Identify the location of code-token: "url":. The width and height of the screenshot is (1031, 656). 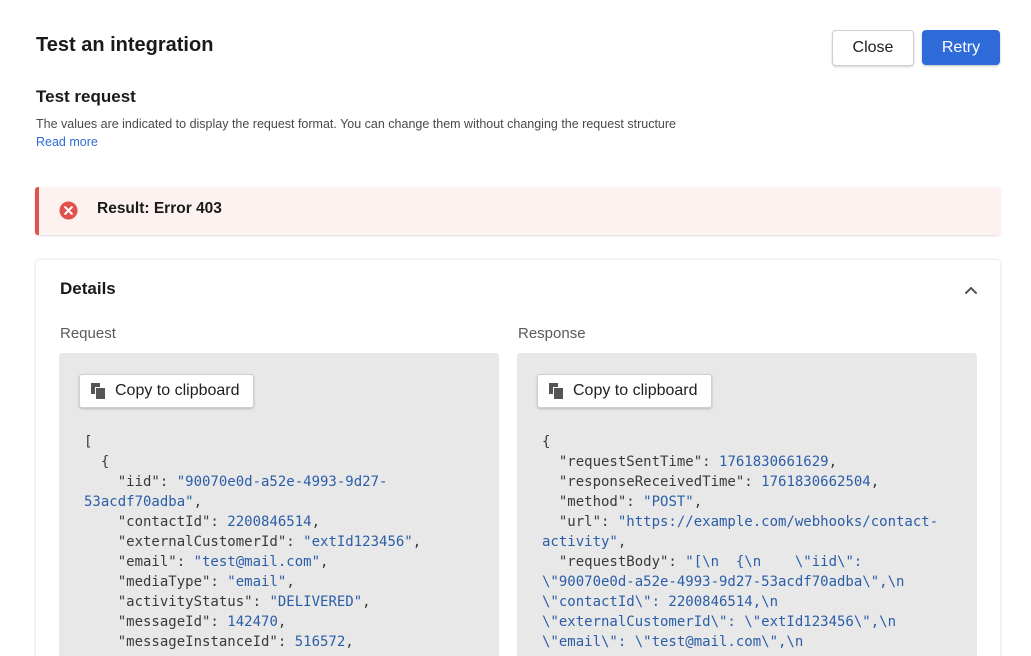
(580, 522).